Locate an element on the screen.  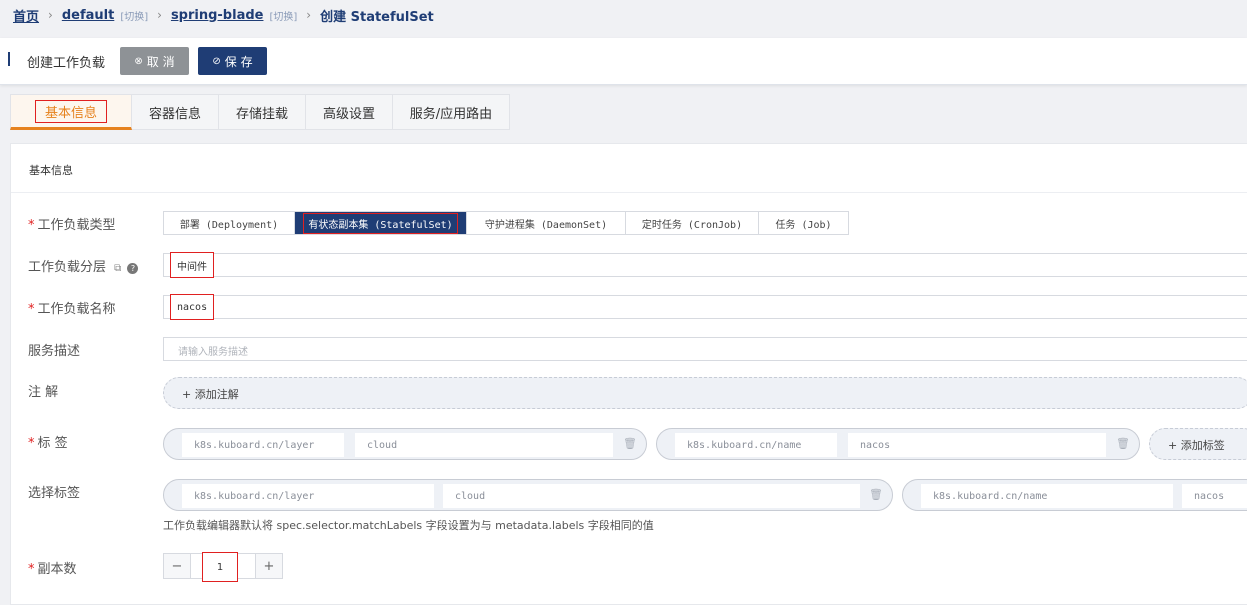
layer-select: 中间件 is located at coordinates (705, 265).